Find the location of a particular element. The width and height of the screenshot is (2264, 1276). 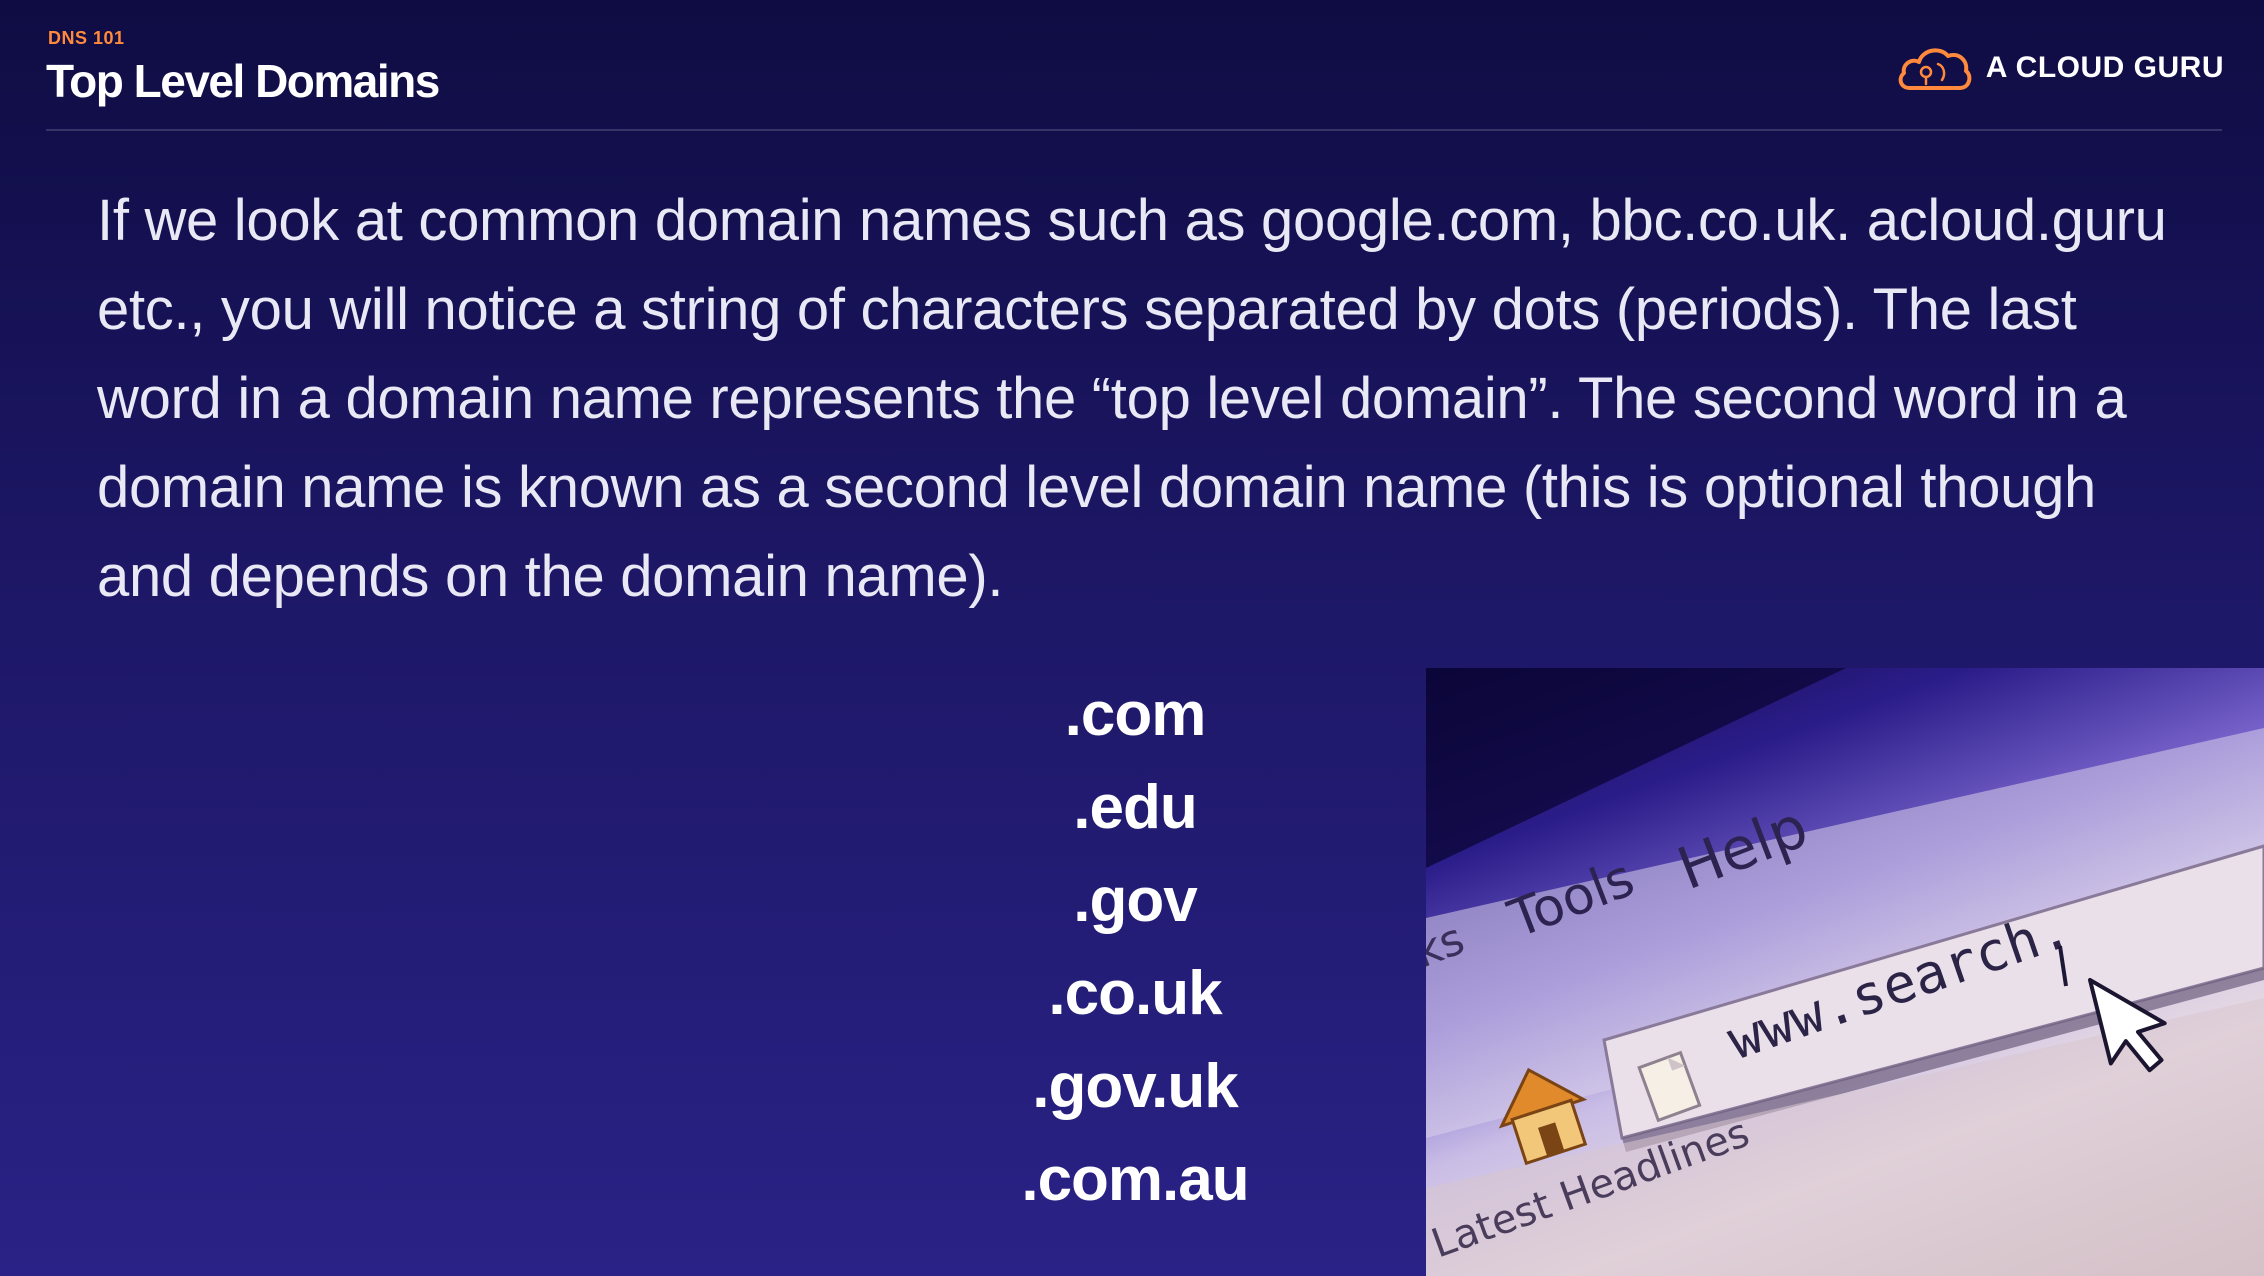

tld-item: .edu is located at coordinates (1135, 807).